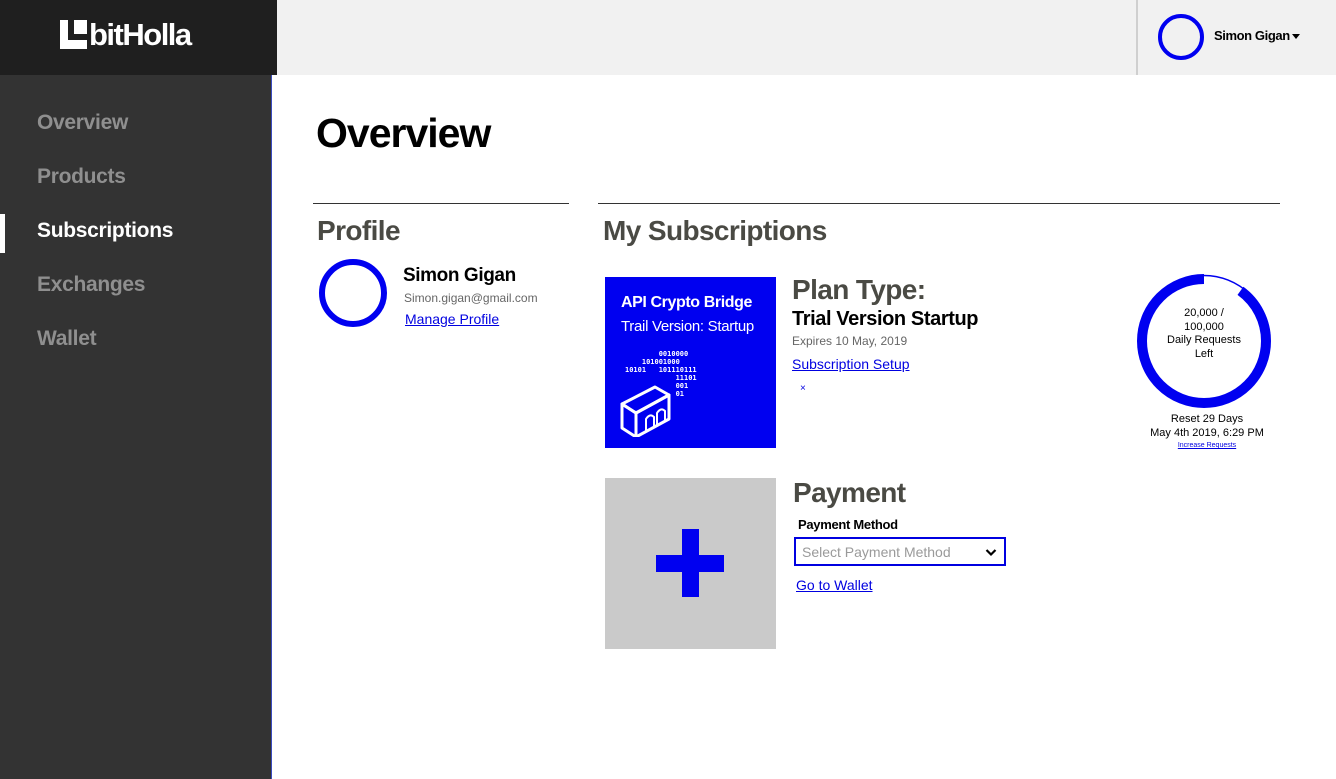 This screenshot has width=1336, height=779. I want to click on logo-bar: bitHolla, so click(138, 37).